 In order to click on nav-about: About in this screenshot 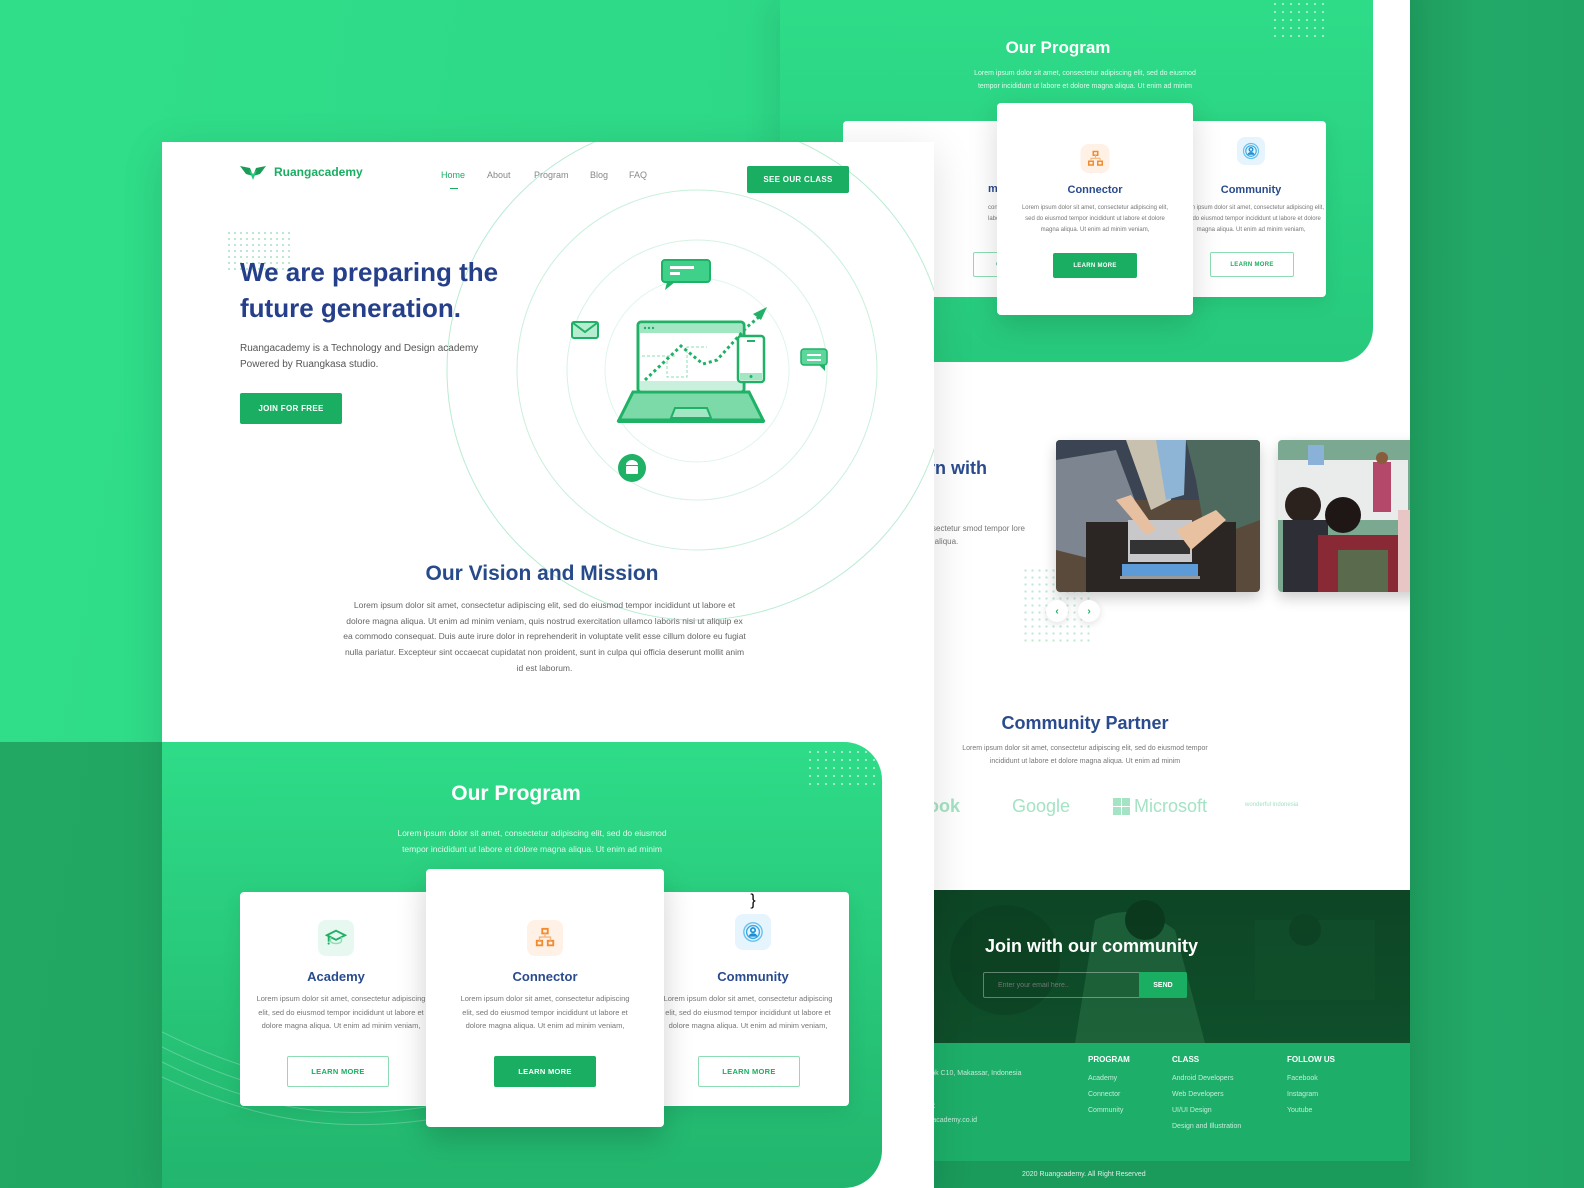, I will do `click(499, 175)`.